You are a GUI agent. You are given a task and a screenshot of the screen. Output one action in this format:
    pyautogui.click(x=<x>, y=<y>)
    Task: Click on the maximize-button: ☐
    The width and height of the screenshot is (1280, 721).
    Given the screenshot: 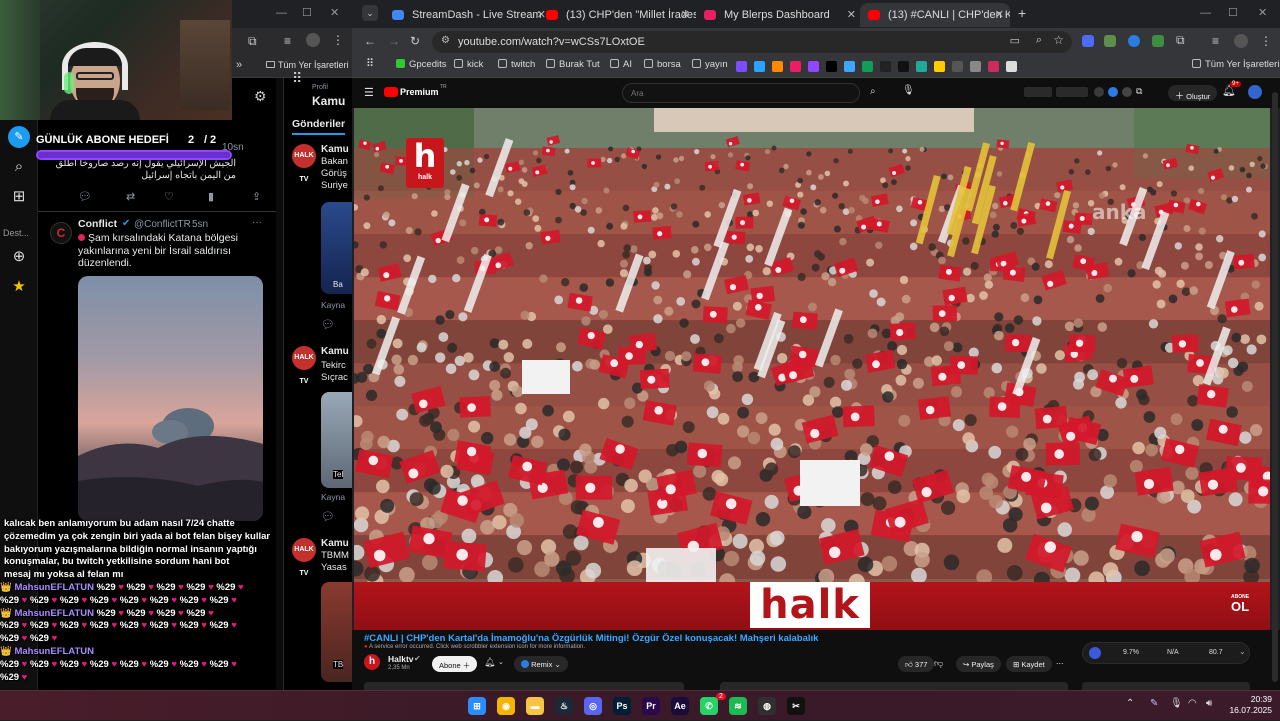 What is the action you would take?
    pyautogui.click(x=1233, y=12)
    